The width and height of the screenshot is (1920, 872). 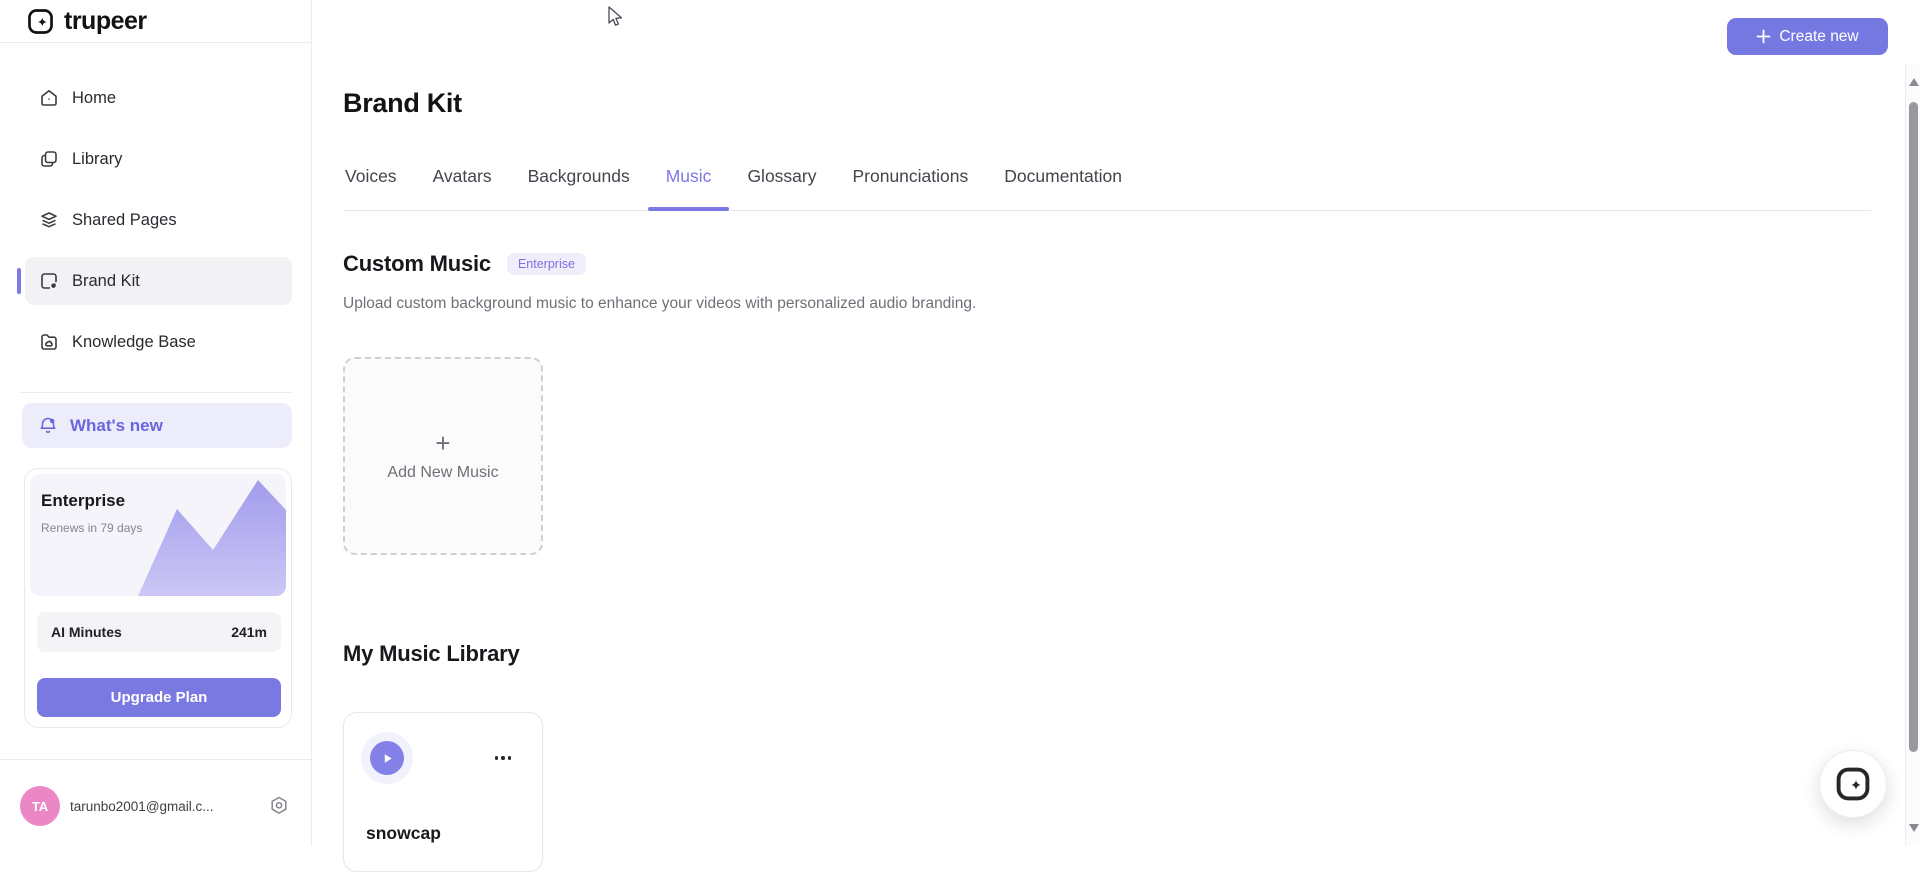 I want to click on whats-new-button: What's new, so click(x=157, y=425).